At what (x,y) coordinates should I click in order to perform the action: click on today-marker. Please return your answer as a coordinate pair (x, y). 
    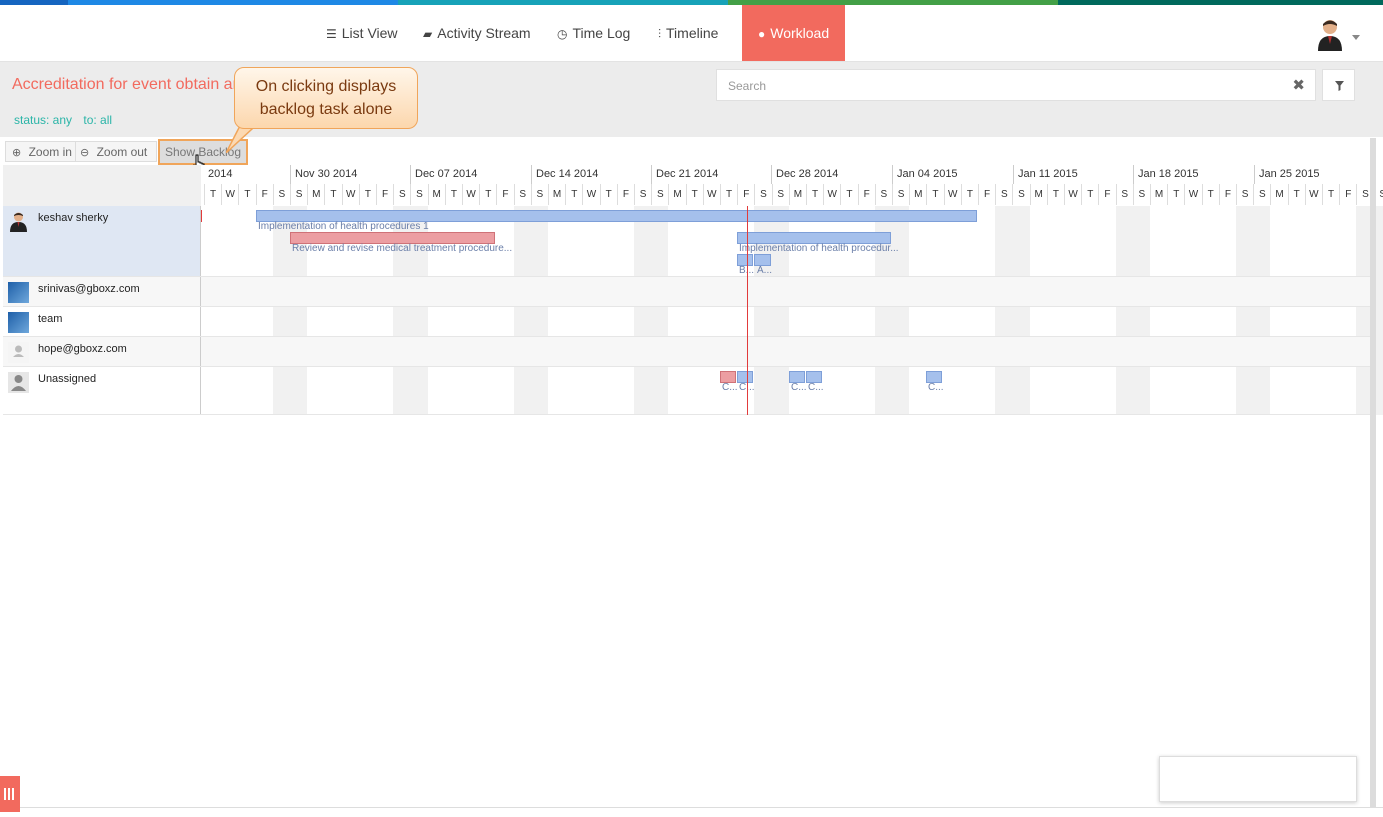
    Looking at the image, I should click on (747, 310).